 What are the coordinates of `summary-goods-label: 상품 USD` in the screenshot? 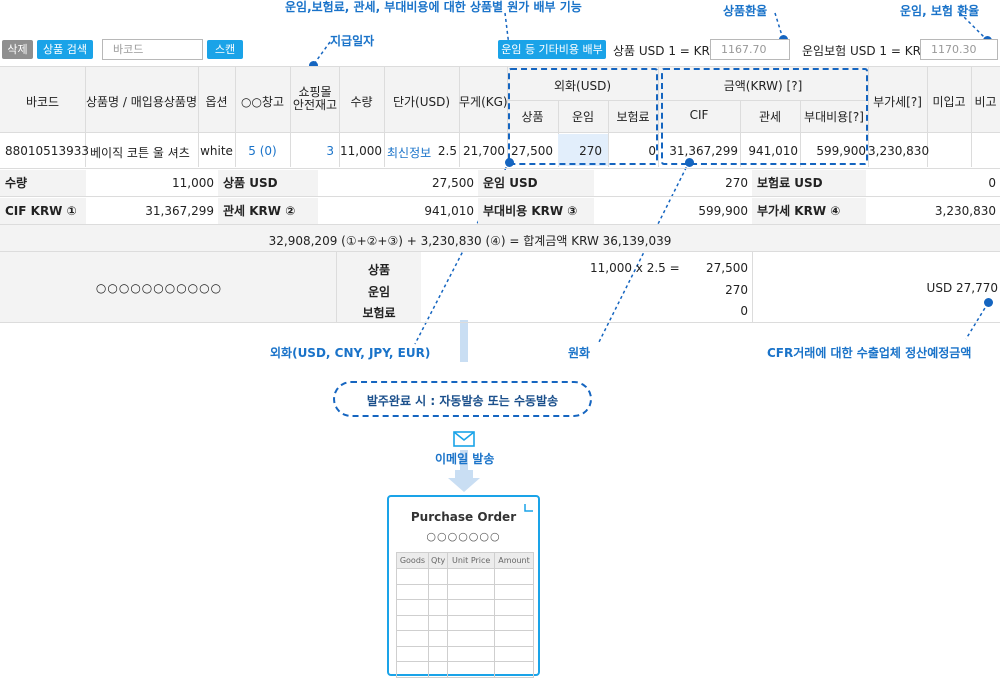 It's located at (268, 183).